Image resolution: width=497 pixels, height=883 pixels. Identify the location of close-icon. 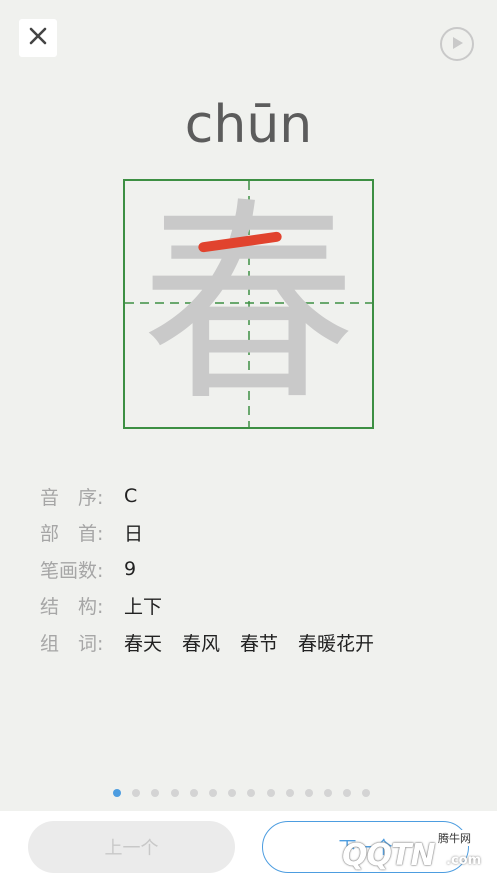
(38, 38).